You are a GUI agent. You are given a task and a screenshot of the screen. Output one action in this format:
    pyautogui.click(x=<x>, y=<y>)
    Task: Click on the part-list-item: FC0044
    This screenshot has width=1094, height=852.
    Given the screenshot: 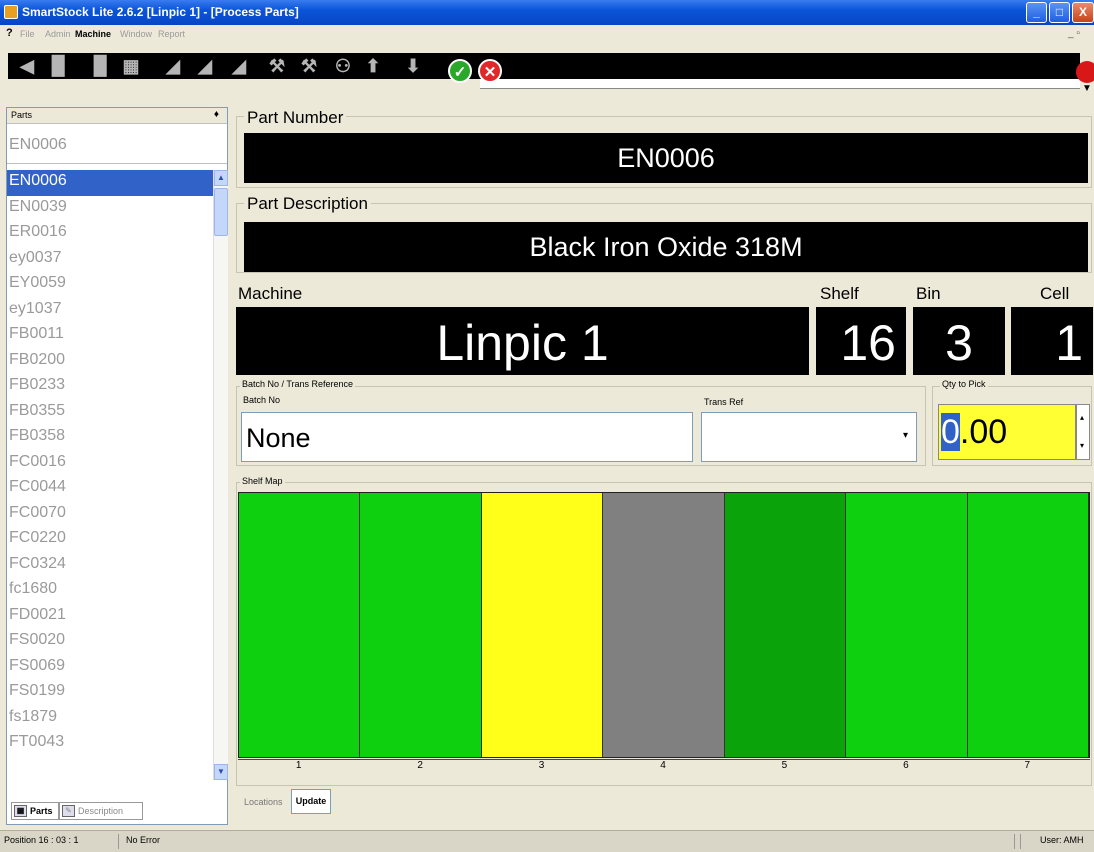 What is the action you would take?
    pyautogui.click(x=112, y=489)
    